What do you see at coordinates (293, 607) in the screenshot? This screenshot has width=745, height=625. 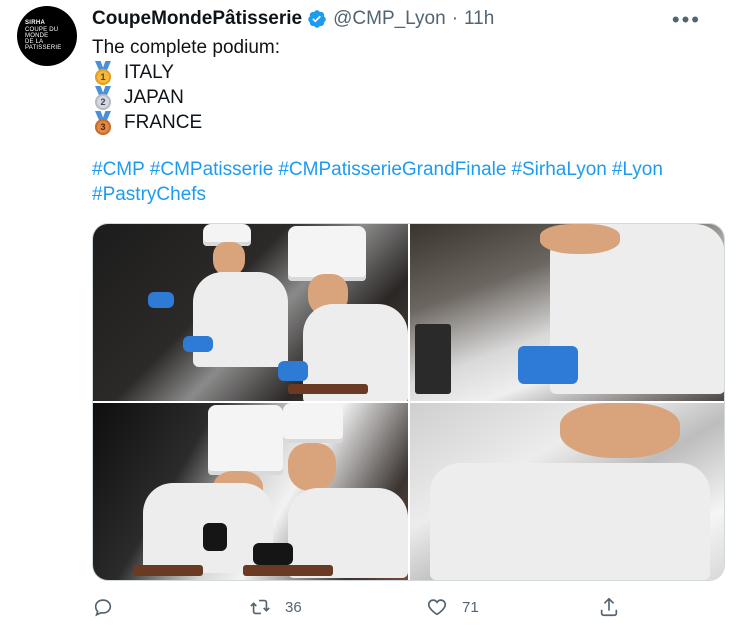 I see `retweet-count: 36` at bounding box center [293, 607].